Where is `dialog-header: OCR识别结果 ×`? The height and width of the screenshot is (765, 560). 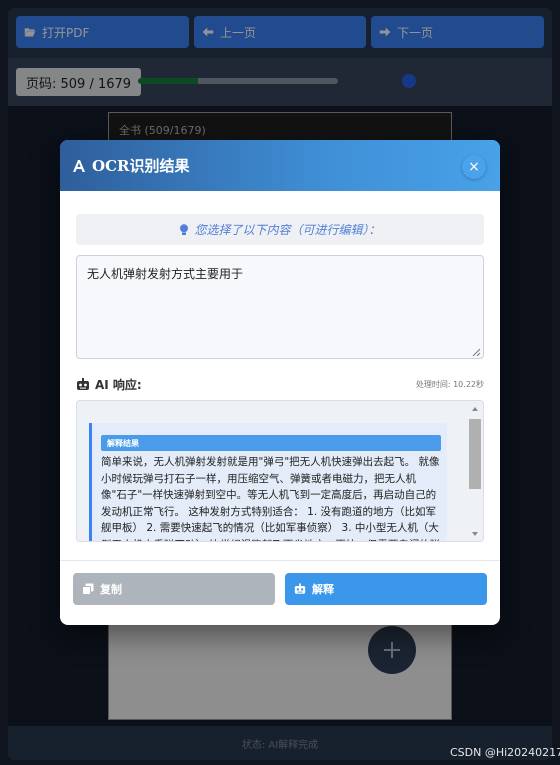
dialog-header: OCR识别结果 × is located at coordinates (280, 165).